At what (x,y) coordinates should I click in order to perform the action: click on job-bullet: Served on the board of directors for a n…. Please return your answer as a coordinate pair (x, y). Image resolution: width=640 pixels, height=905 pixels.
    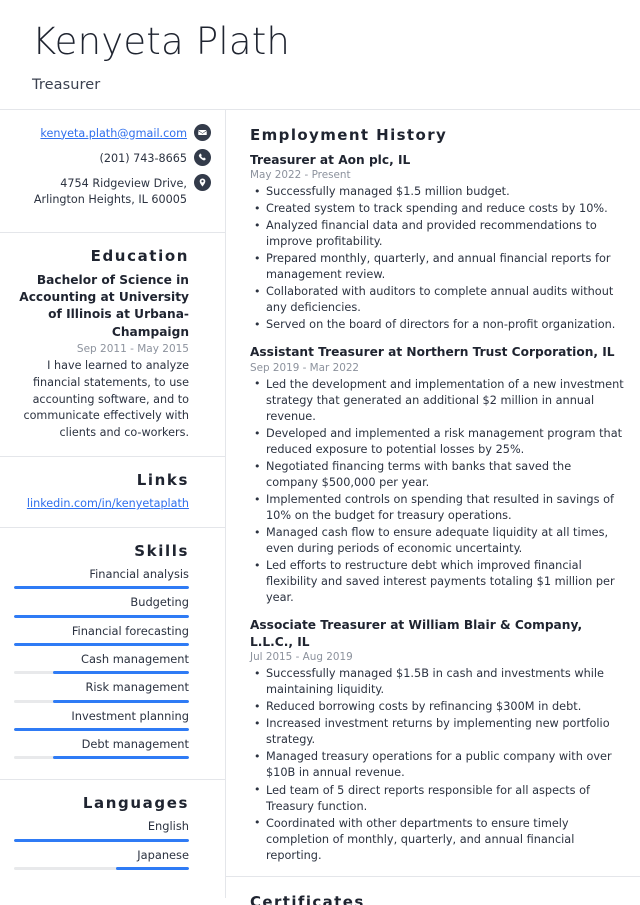
    Looking at the image, I should click on (437, 325).